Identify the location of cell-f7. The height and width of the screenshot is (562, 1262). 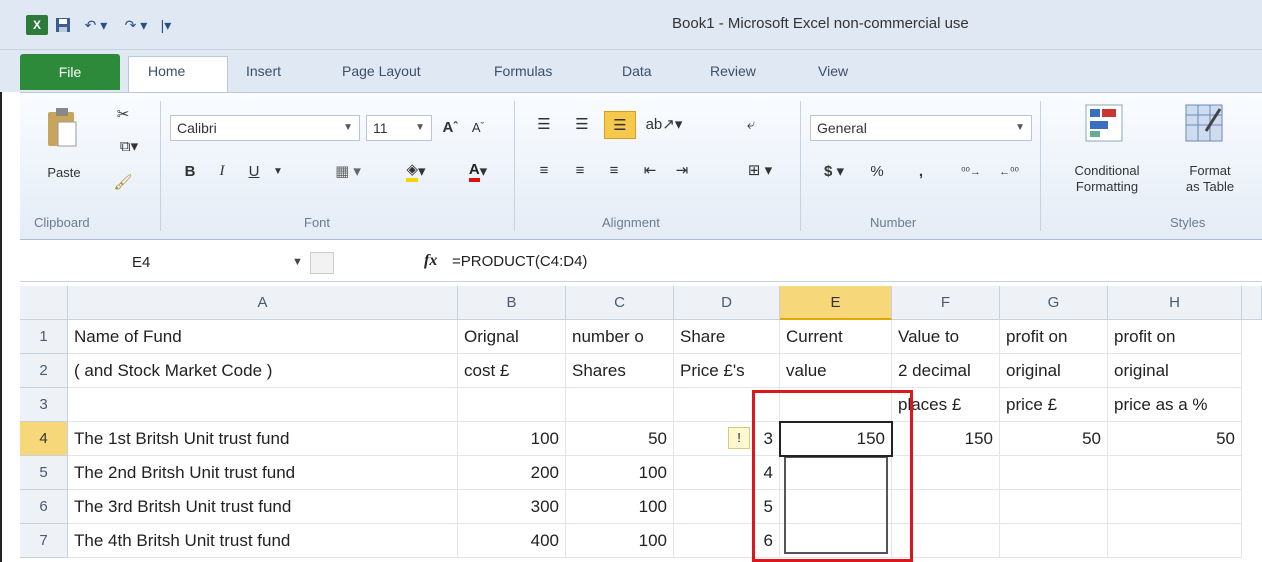
(946, 541).